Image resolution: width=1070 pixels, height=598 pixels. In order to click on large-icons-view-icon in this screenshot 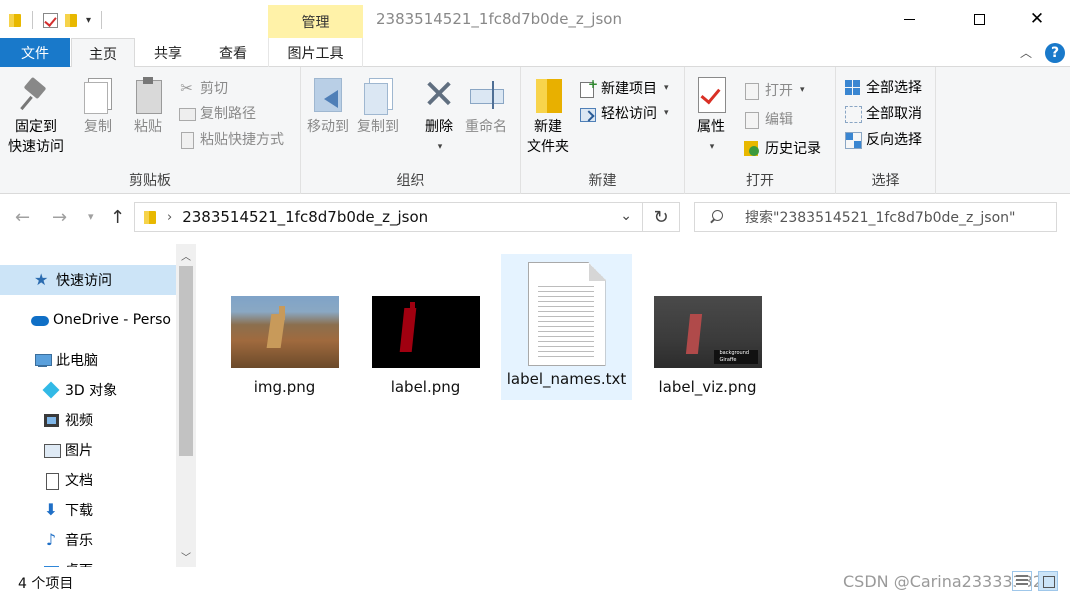, I will do `click(1048, 581)`.